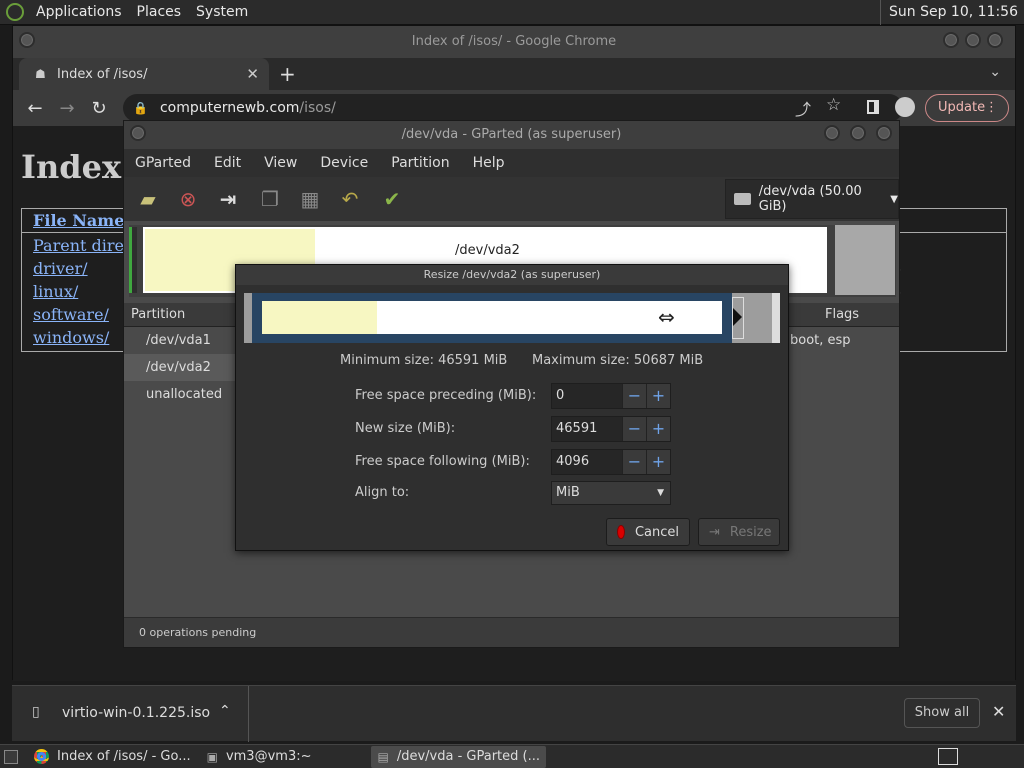 The height and width of the screenshot is (768, 1024). Describe the element at coordinates (514, 713) in the screenshot. I see `downloads-bar: ▯ virtio-win-0.1.225.iso ⌃ Show all ✕` at that location.